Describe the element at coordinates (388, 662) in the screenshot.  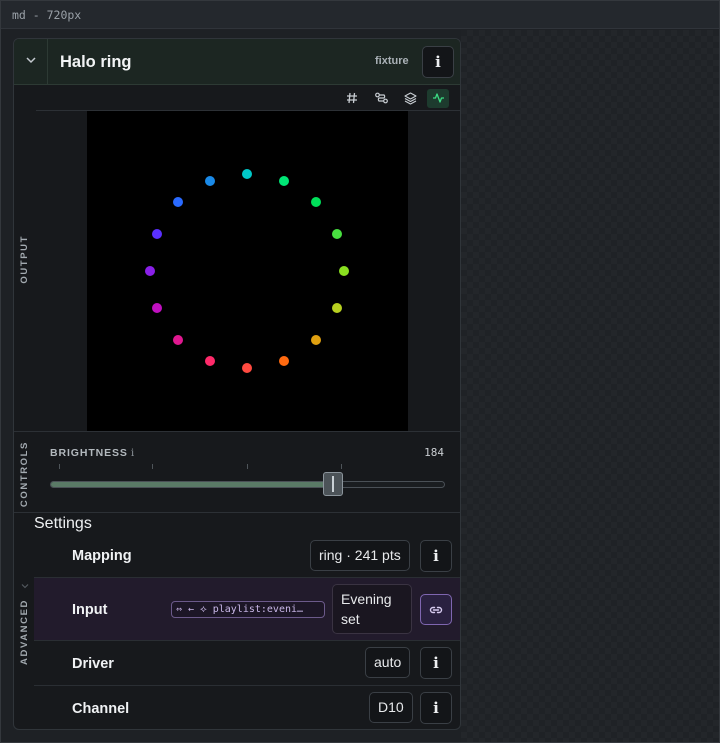
I see `driver-value: auto` at that location.